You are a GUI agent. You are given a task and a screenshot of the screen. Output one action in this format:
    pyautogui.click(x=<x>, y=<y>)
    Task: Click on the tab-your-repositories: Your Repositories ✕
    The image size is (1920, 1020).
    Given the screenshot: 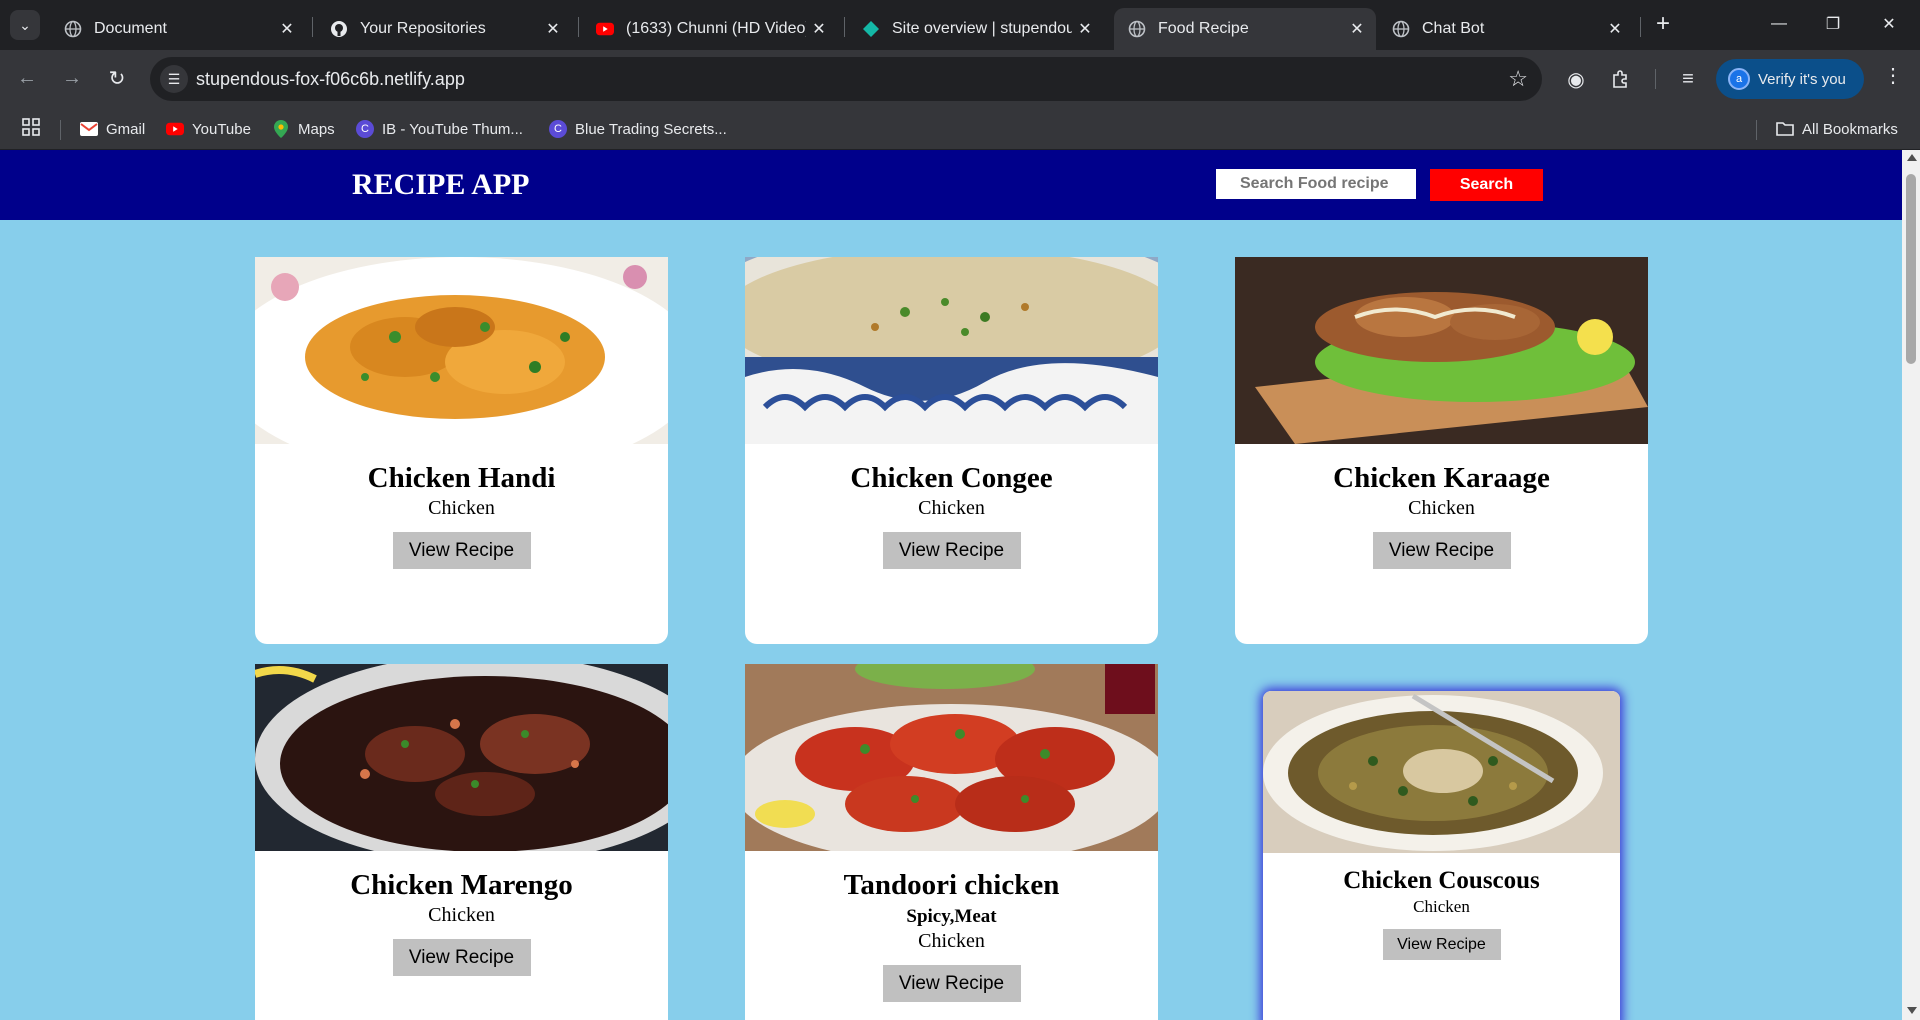 What is the action you would take?
    pyautogui.click(x=444, y=29)
    